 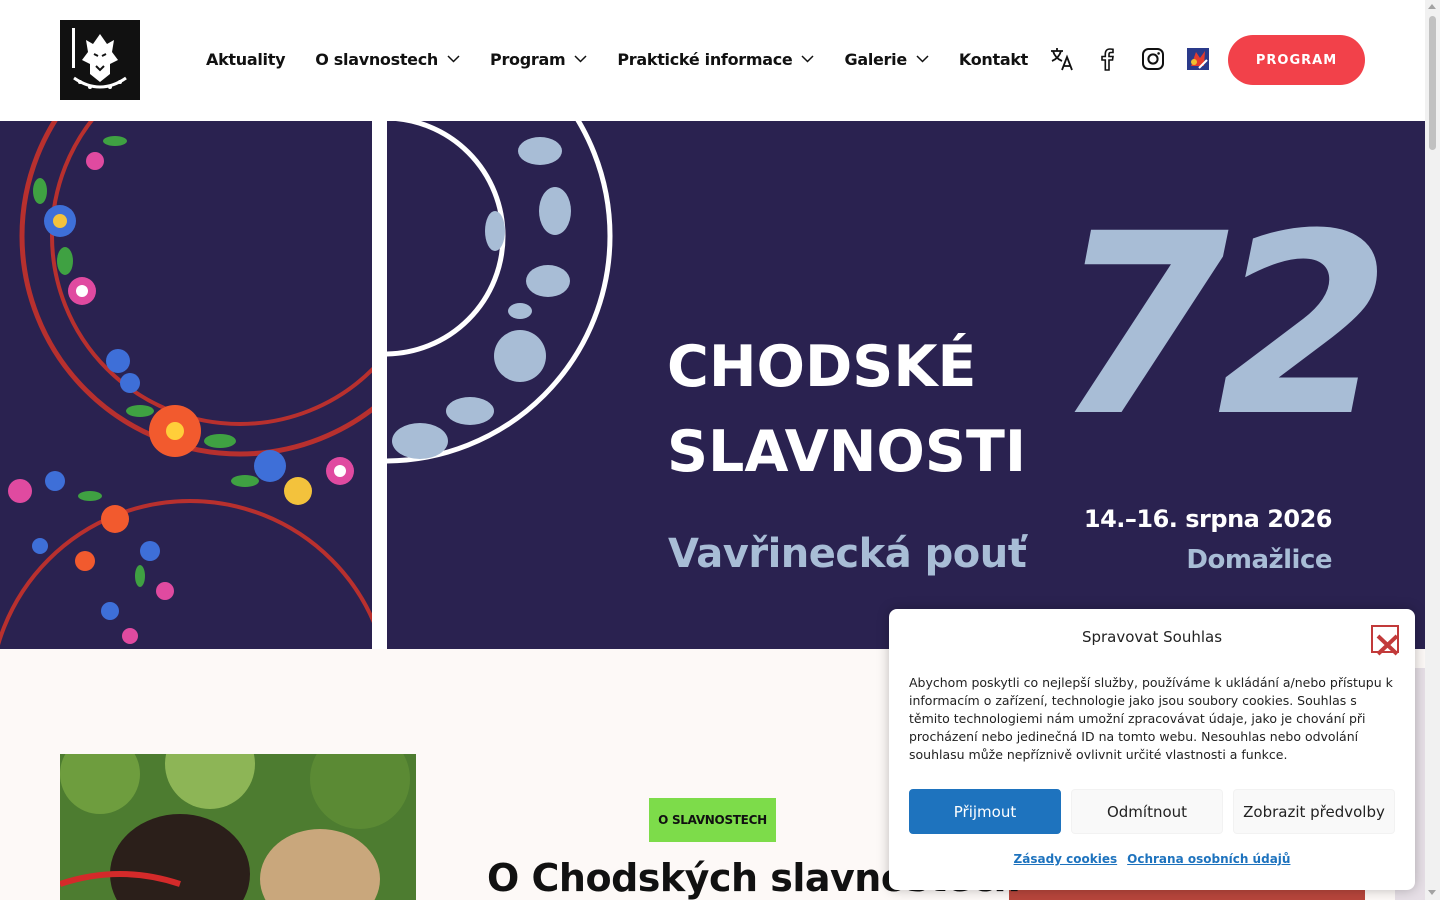 I want to click on nav-label: Aktuality, so click(x=246, y=59).